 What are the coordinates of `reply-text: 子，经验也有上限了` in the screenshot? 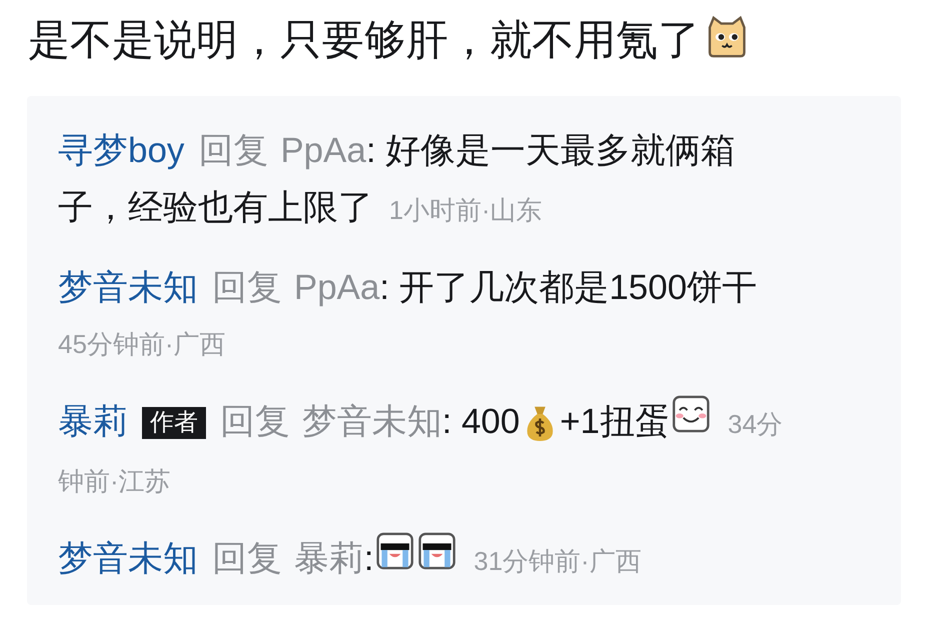 It's located at (215, 208).